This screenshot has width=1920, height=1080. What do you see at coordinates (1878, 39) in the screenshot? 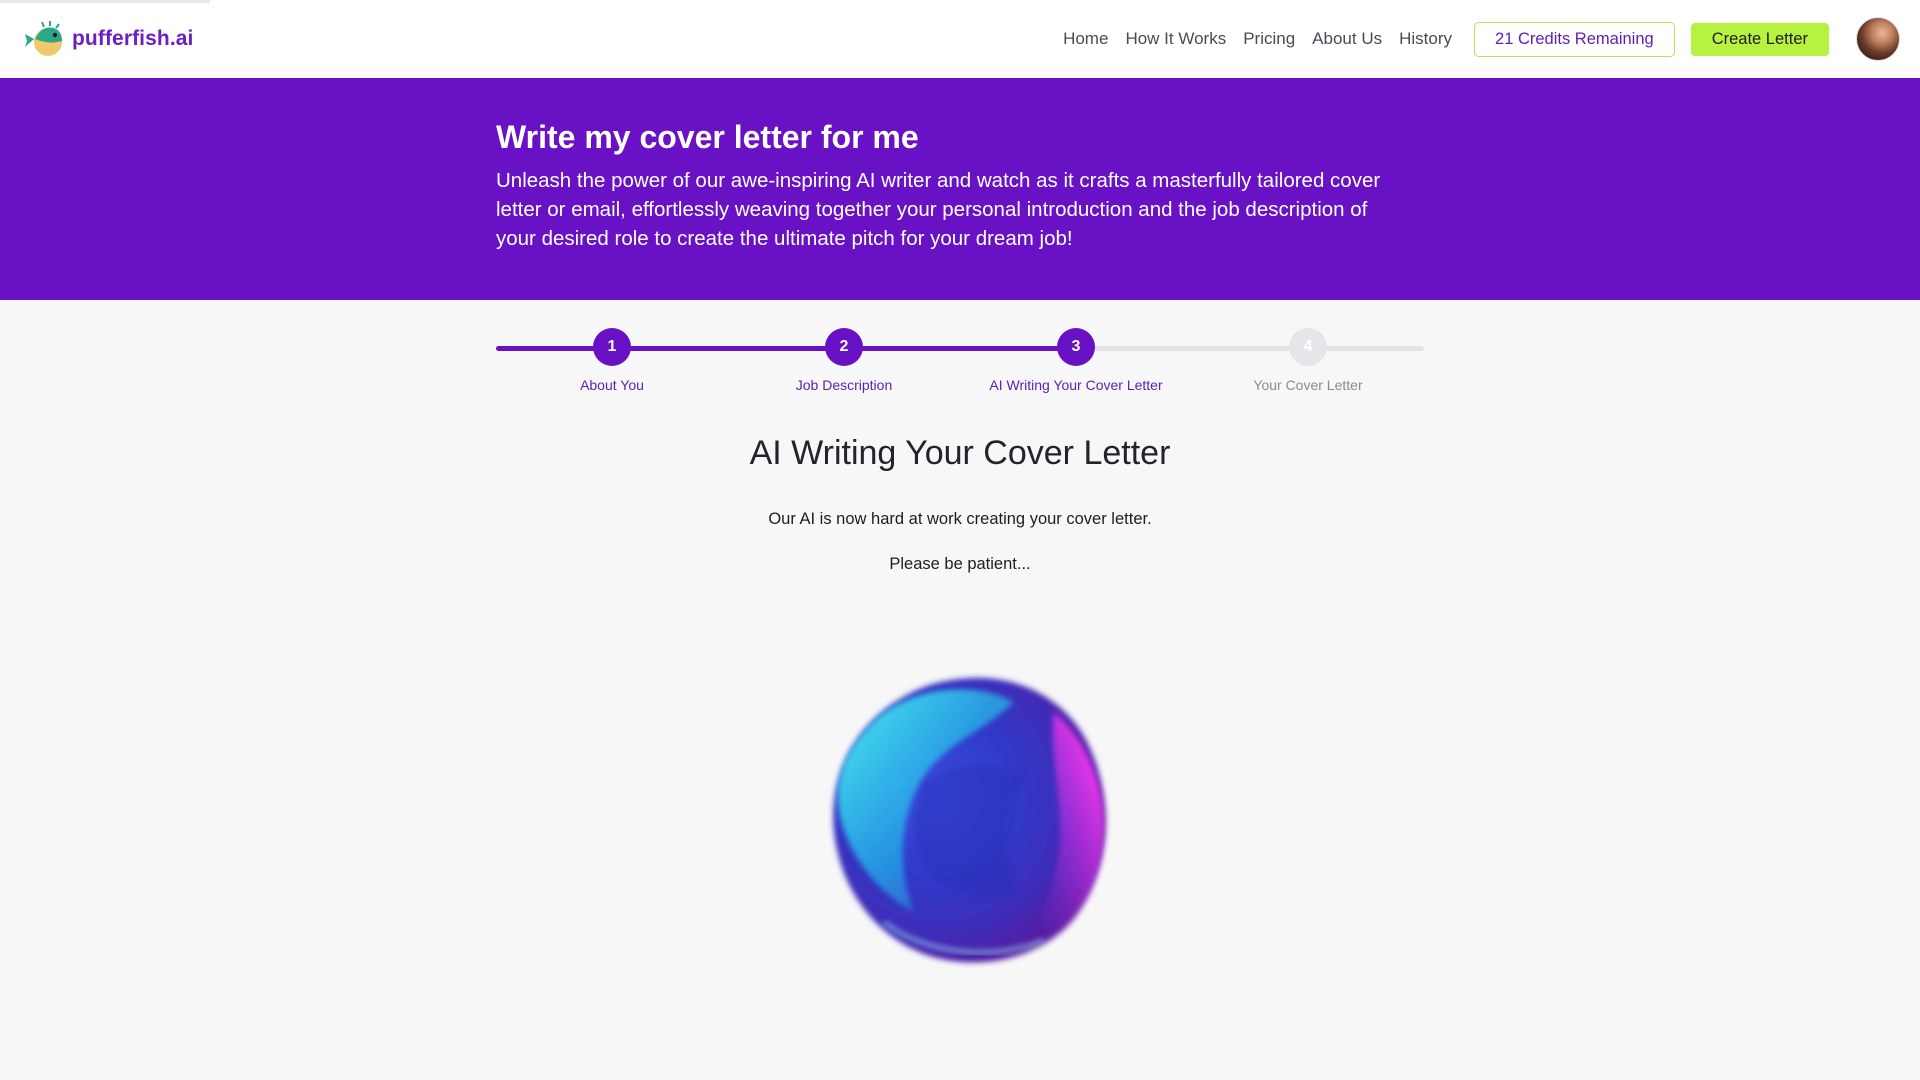
I see `user-avatar` at bounding box center [1878, 39].